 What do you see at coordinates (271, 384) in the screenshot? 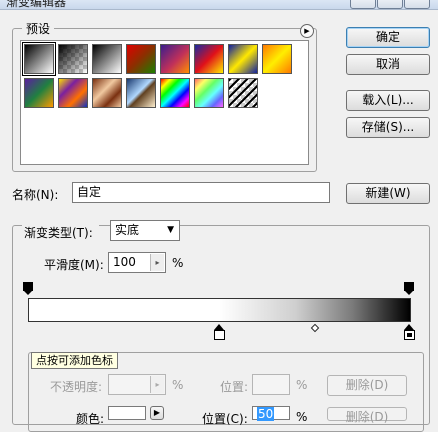
I see `opacity-location-input` at bounding box center [271, 384].